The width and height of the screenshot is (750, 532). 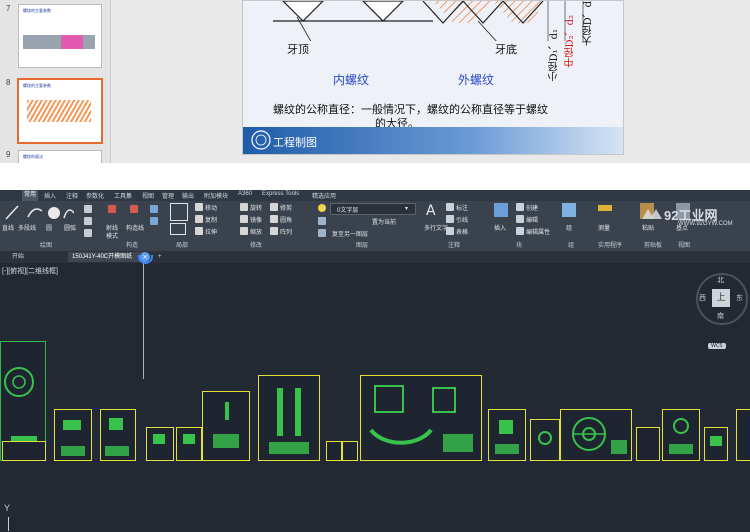 I want to click on edit-attributes-icon, so click(x=520, y=231).